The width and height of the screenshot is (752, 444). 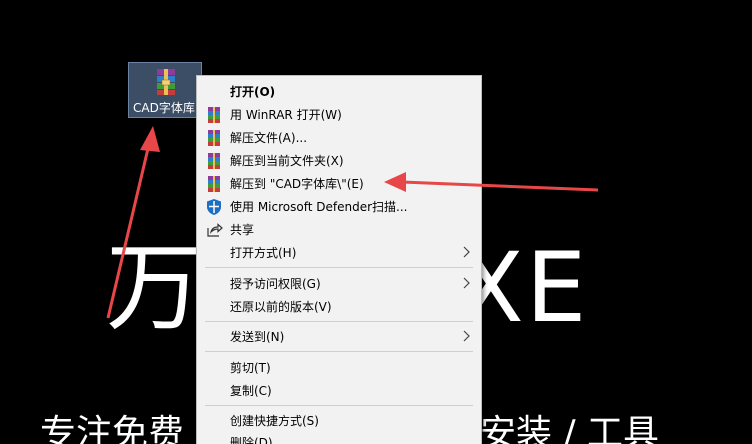 I want to click on menu-item-label: 解压到当前文件夹(X), so click(x=287, y=161).